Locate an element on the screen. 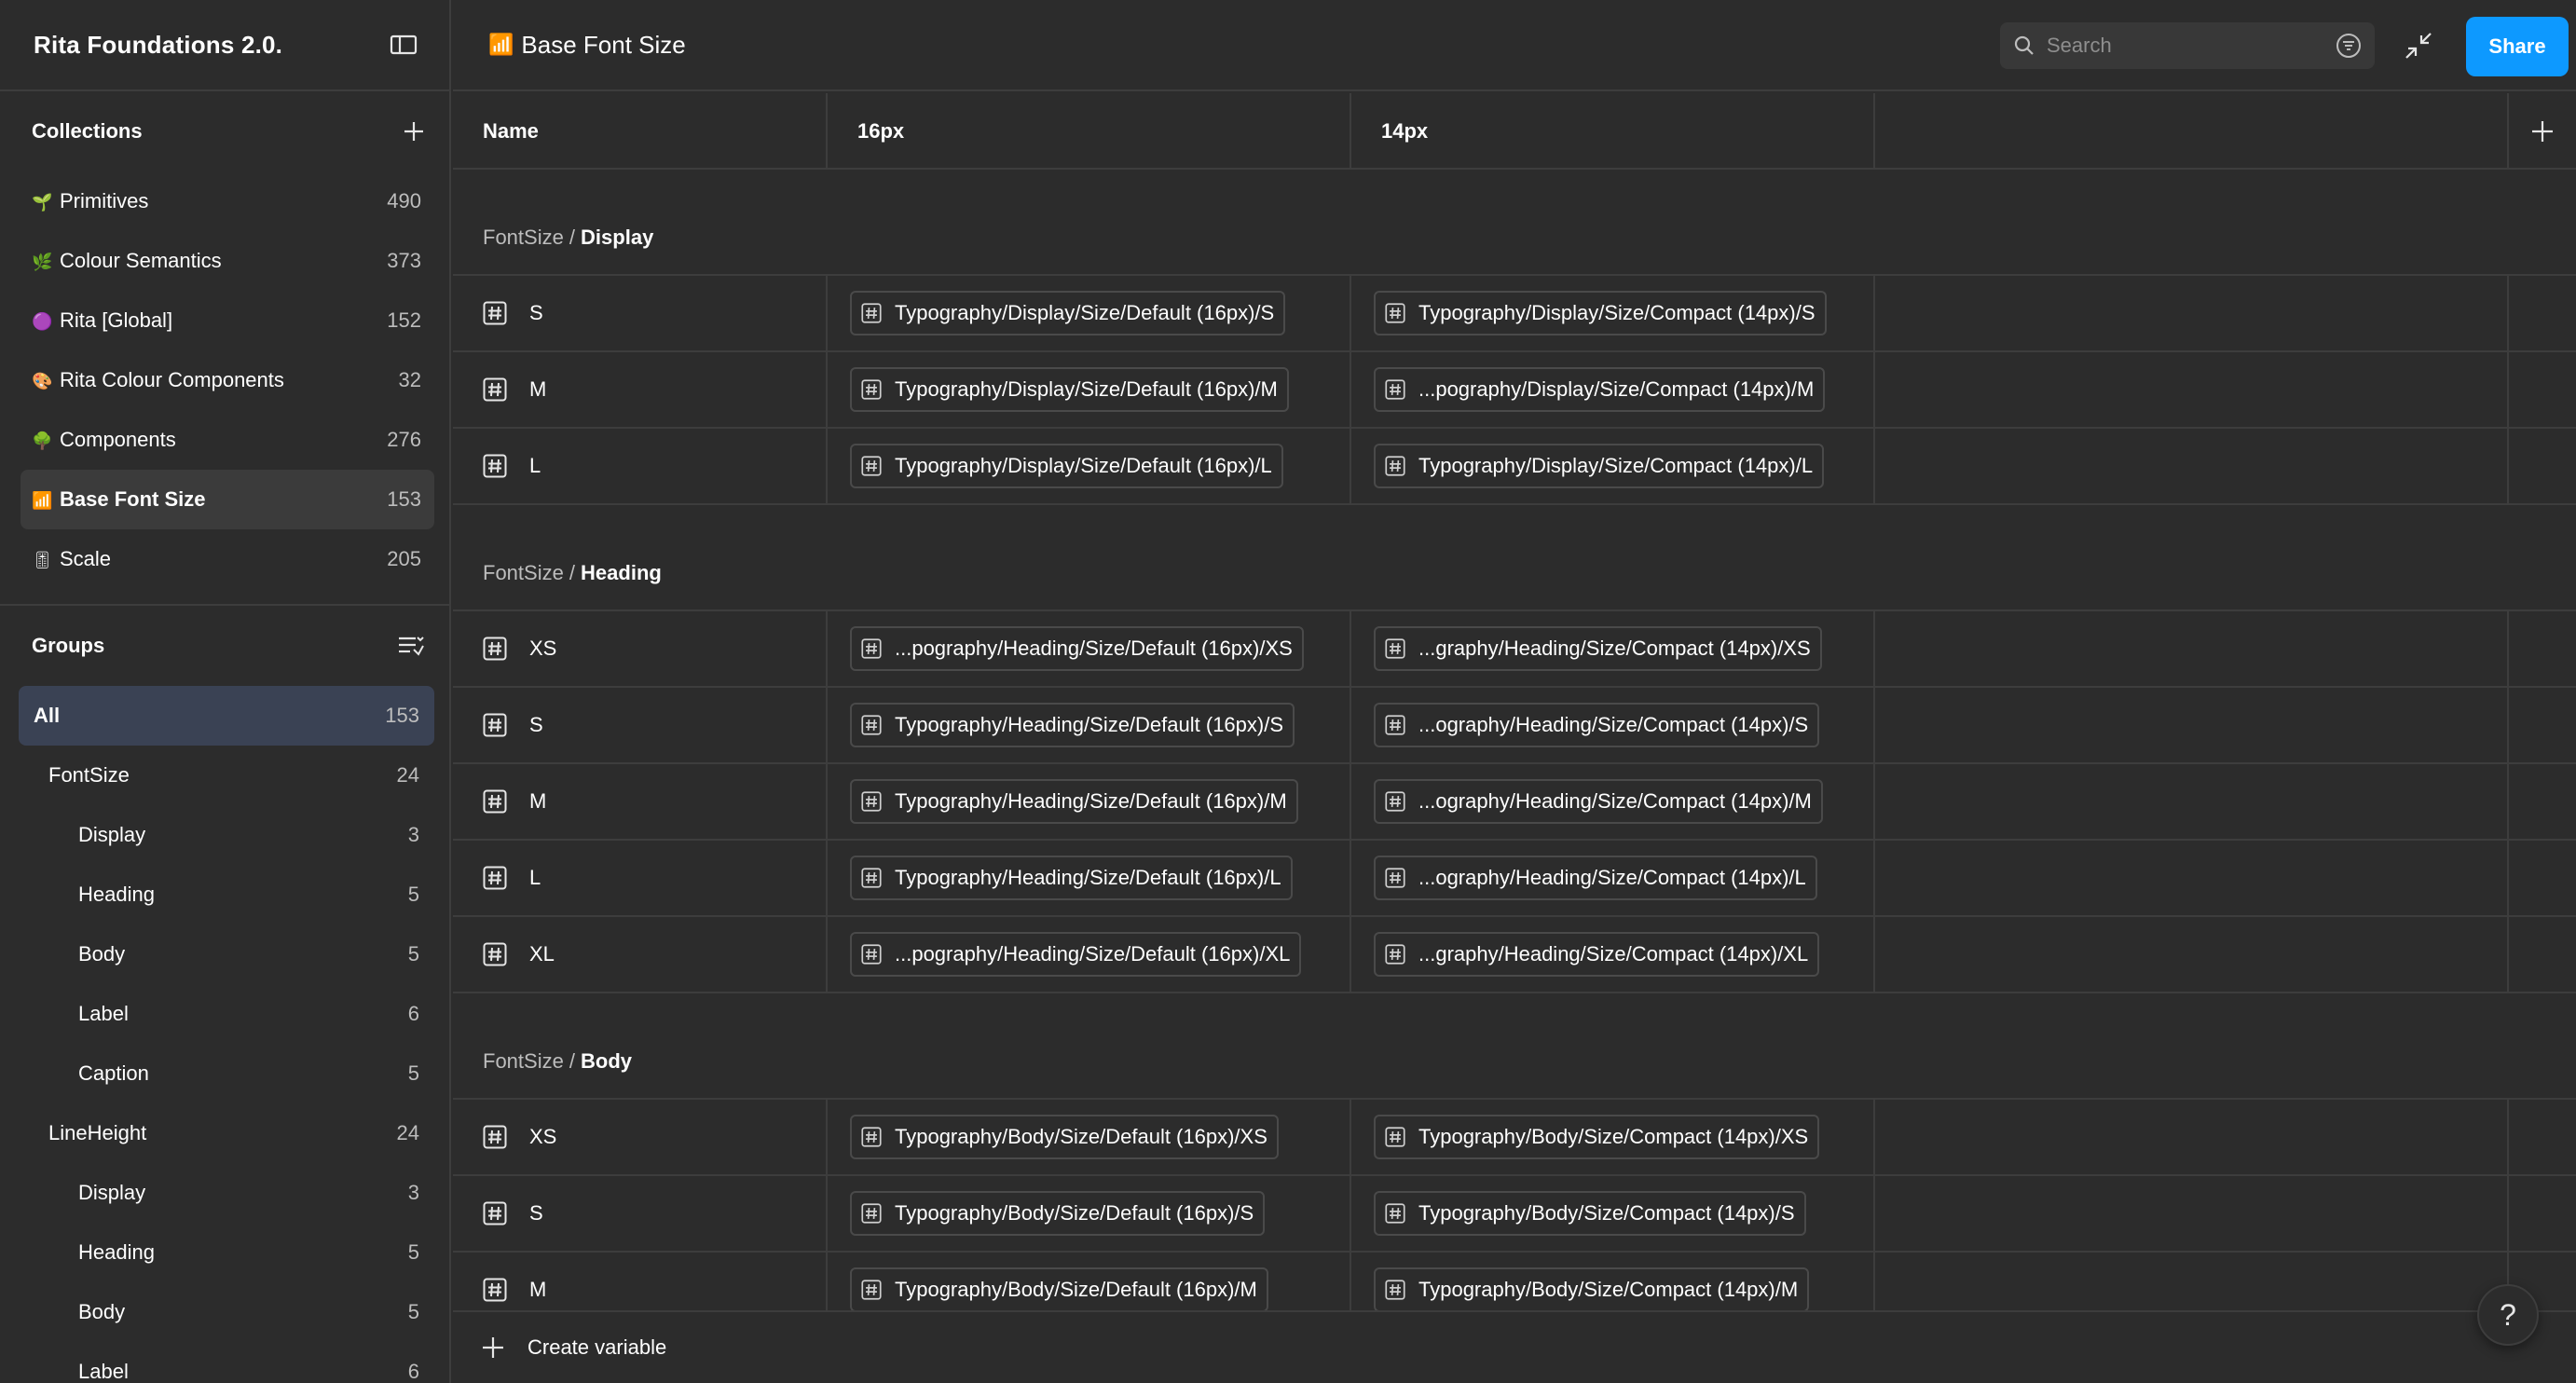 This screenshot has height=1383, width=2576. mode-value-cell-16px: Typography/Display/Size/Default (16px)/S is located at coordinates (1089, 313).